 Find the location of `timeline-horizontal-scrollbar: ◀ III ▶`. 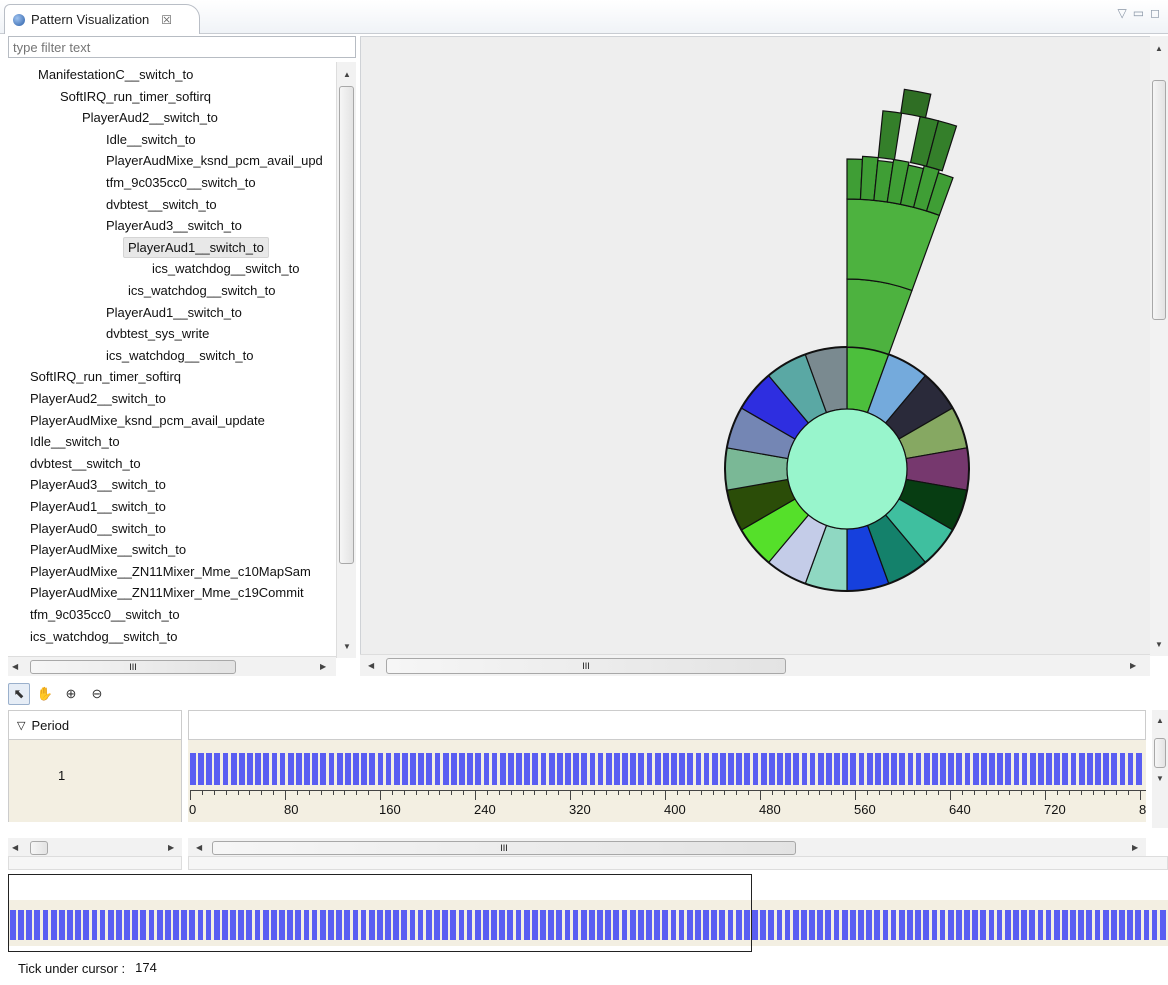

timeline-horizontal-scrollbar: ◀ III ▶ is located at coordinates (667, 848).